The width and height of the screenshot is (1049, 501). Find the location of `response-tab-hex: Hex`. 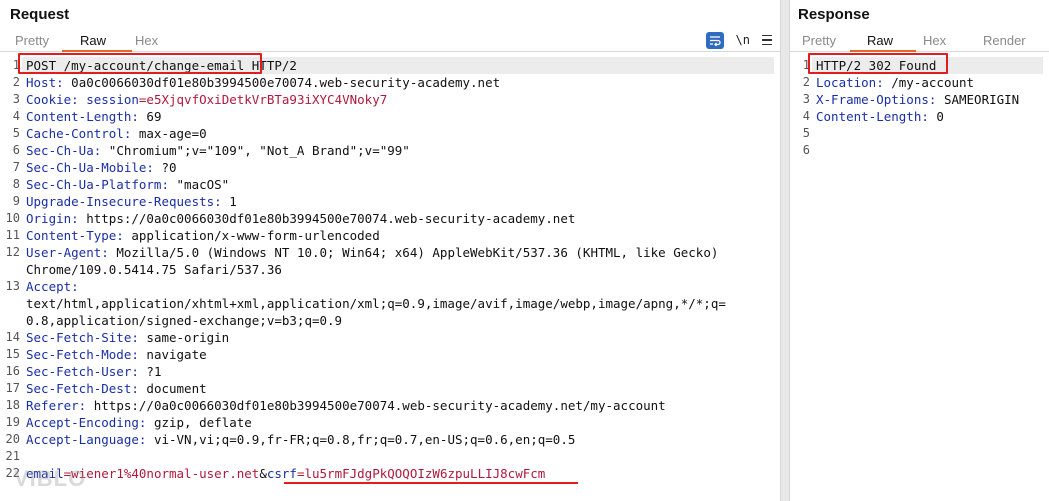

response-tab-hex: Hex is located at coordinates (934, 40).